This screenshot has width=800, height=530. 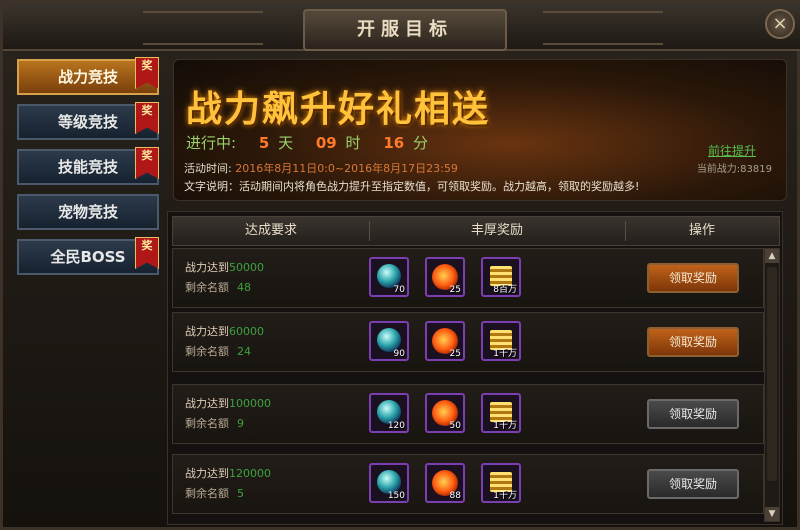 What do you see at coordinates (501, 277) in the screenshot?
I see `gold-icon: 8百万` at bounding box center [501, 277].